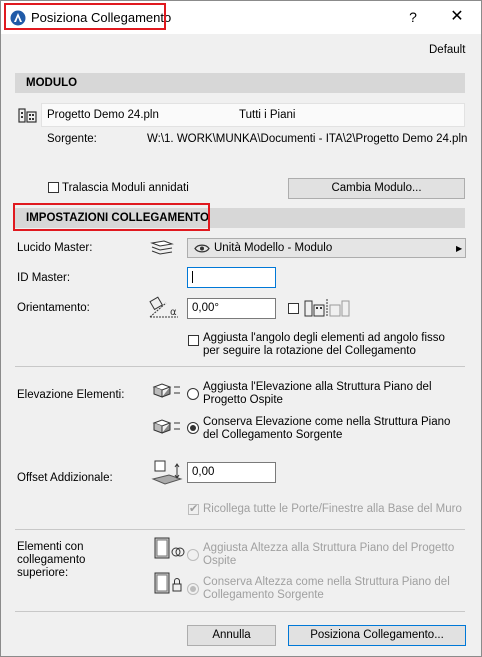  I want to click on orientation-input: 0,00°, so click(231, 308).